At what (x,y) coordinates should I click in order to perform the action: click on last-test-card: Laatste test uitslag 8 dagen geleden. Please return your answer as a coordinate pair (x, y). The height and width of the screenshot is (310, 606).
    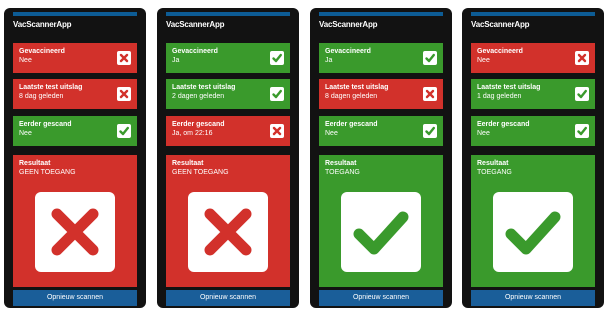
    Looking at the image, I should click on (381, 94).